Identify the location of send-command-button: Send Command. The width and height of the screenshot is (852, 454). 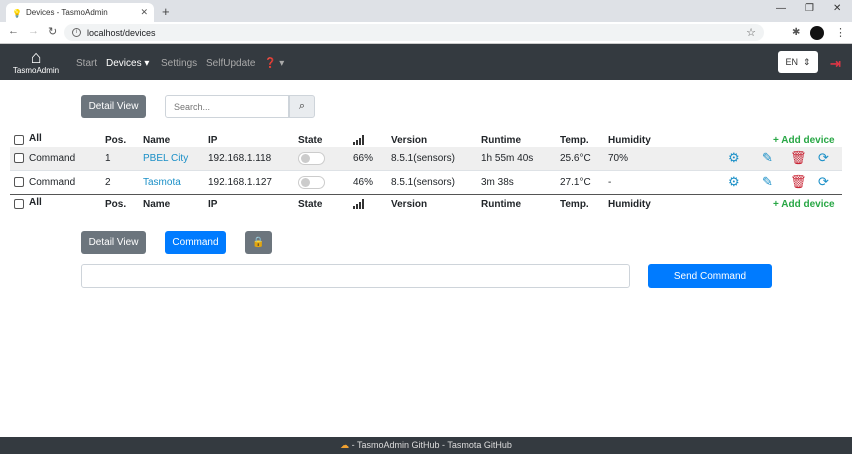
(710, 276).